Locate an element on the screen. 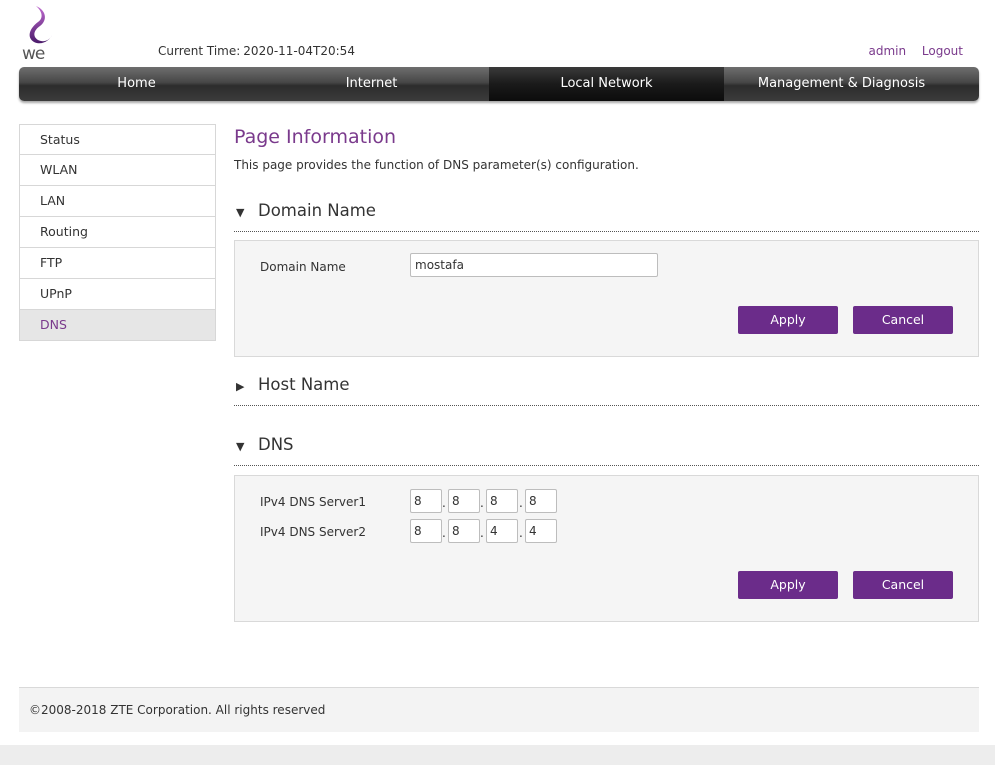  section-host-name-header: ▶ Host Name is located at coordinates (606, 390).